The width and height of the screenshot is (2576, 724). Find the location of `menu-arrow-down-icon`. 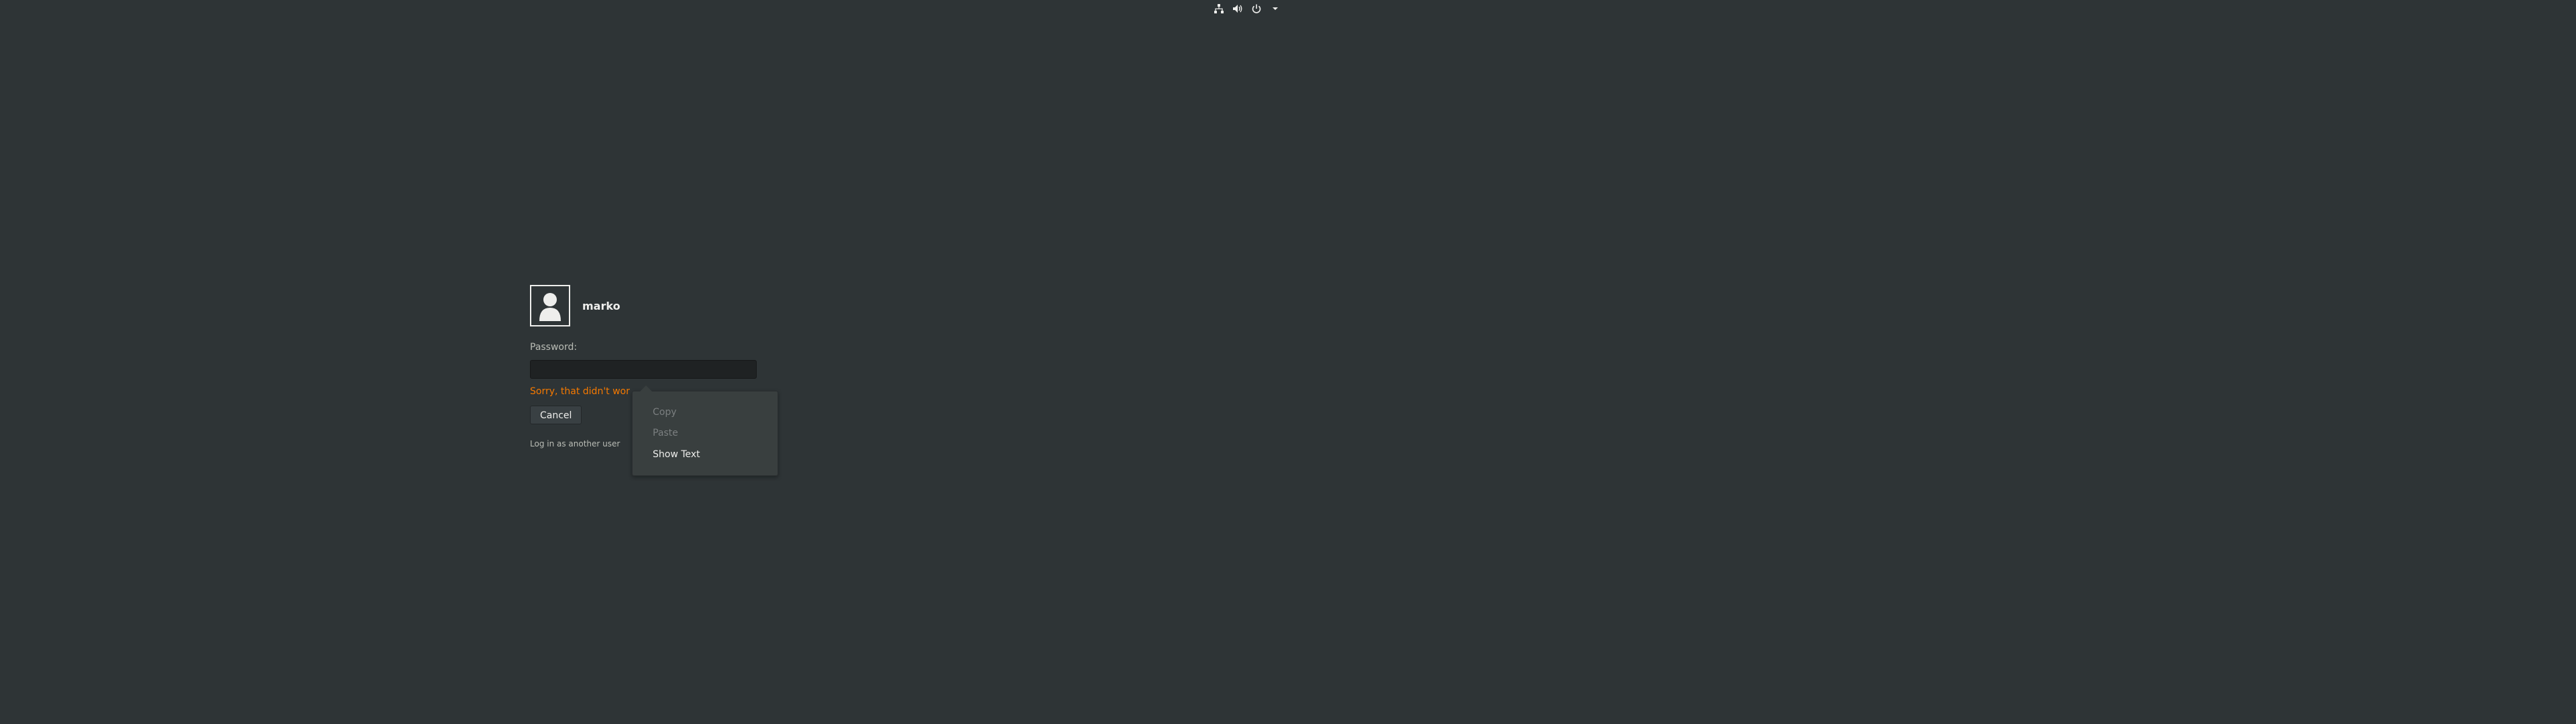

menu-arrow-down-icon is located at coordinates (1275, 9).